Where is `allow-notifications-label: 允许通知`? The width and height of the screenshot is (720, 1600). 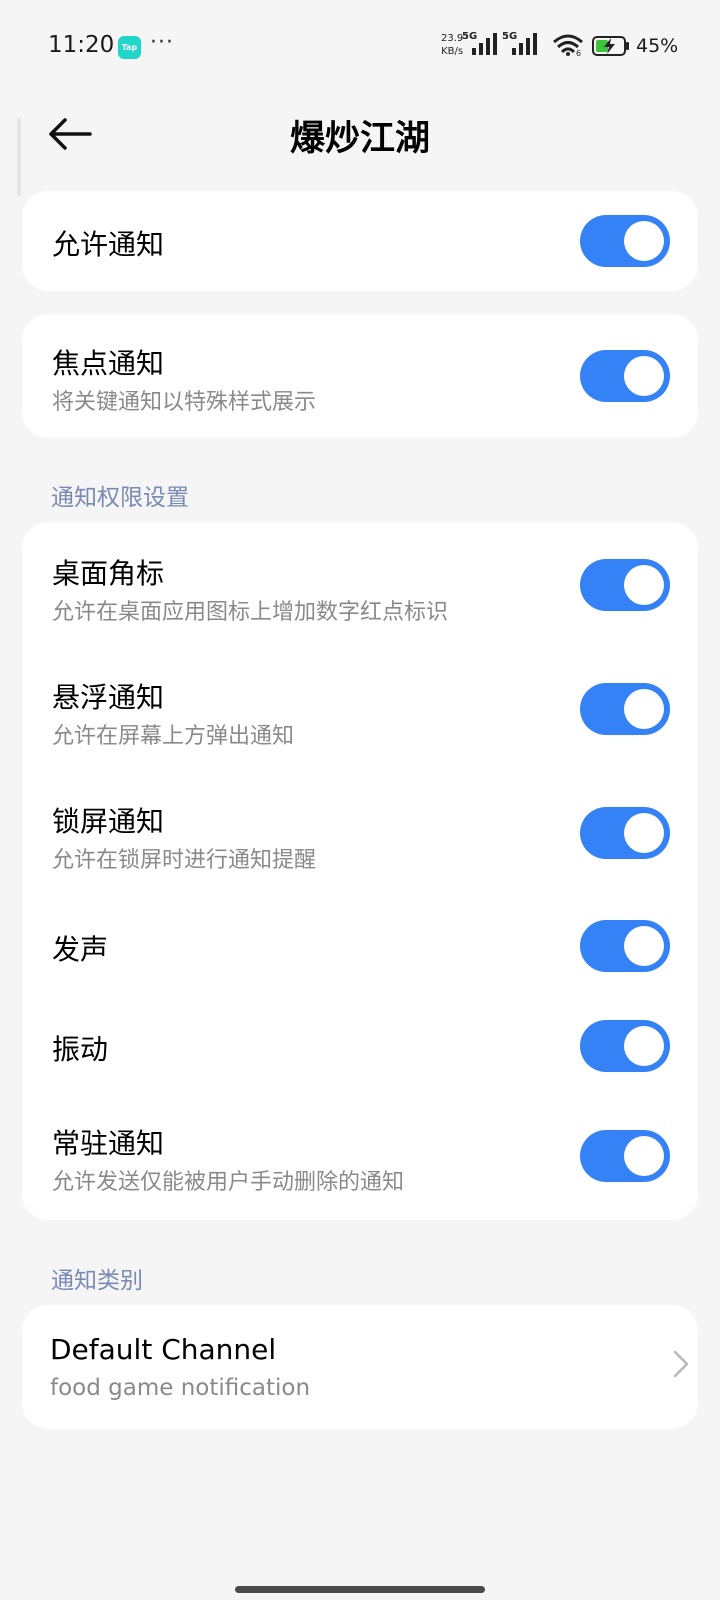
allow-notifications-label: 允许通知 is located at coordinates (108, 244).